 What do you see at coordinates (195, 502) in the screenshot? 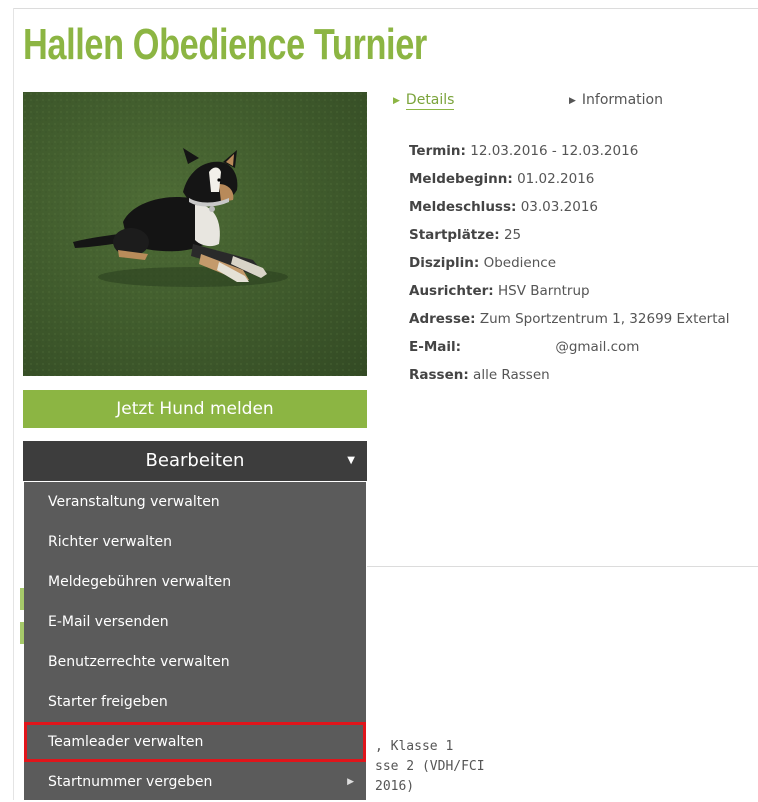
I see `menu-item-veranstaltung-verwalten: Veranstaltung verwalten` at bounding box center [195, 502].